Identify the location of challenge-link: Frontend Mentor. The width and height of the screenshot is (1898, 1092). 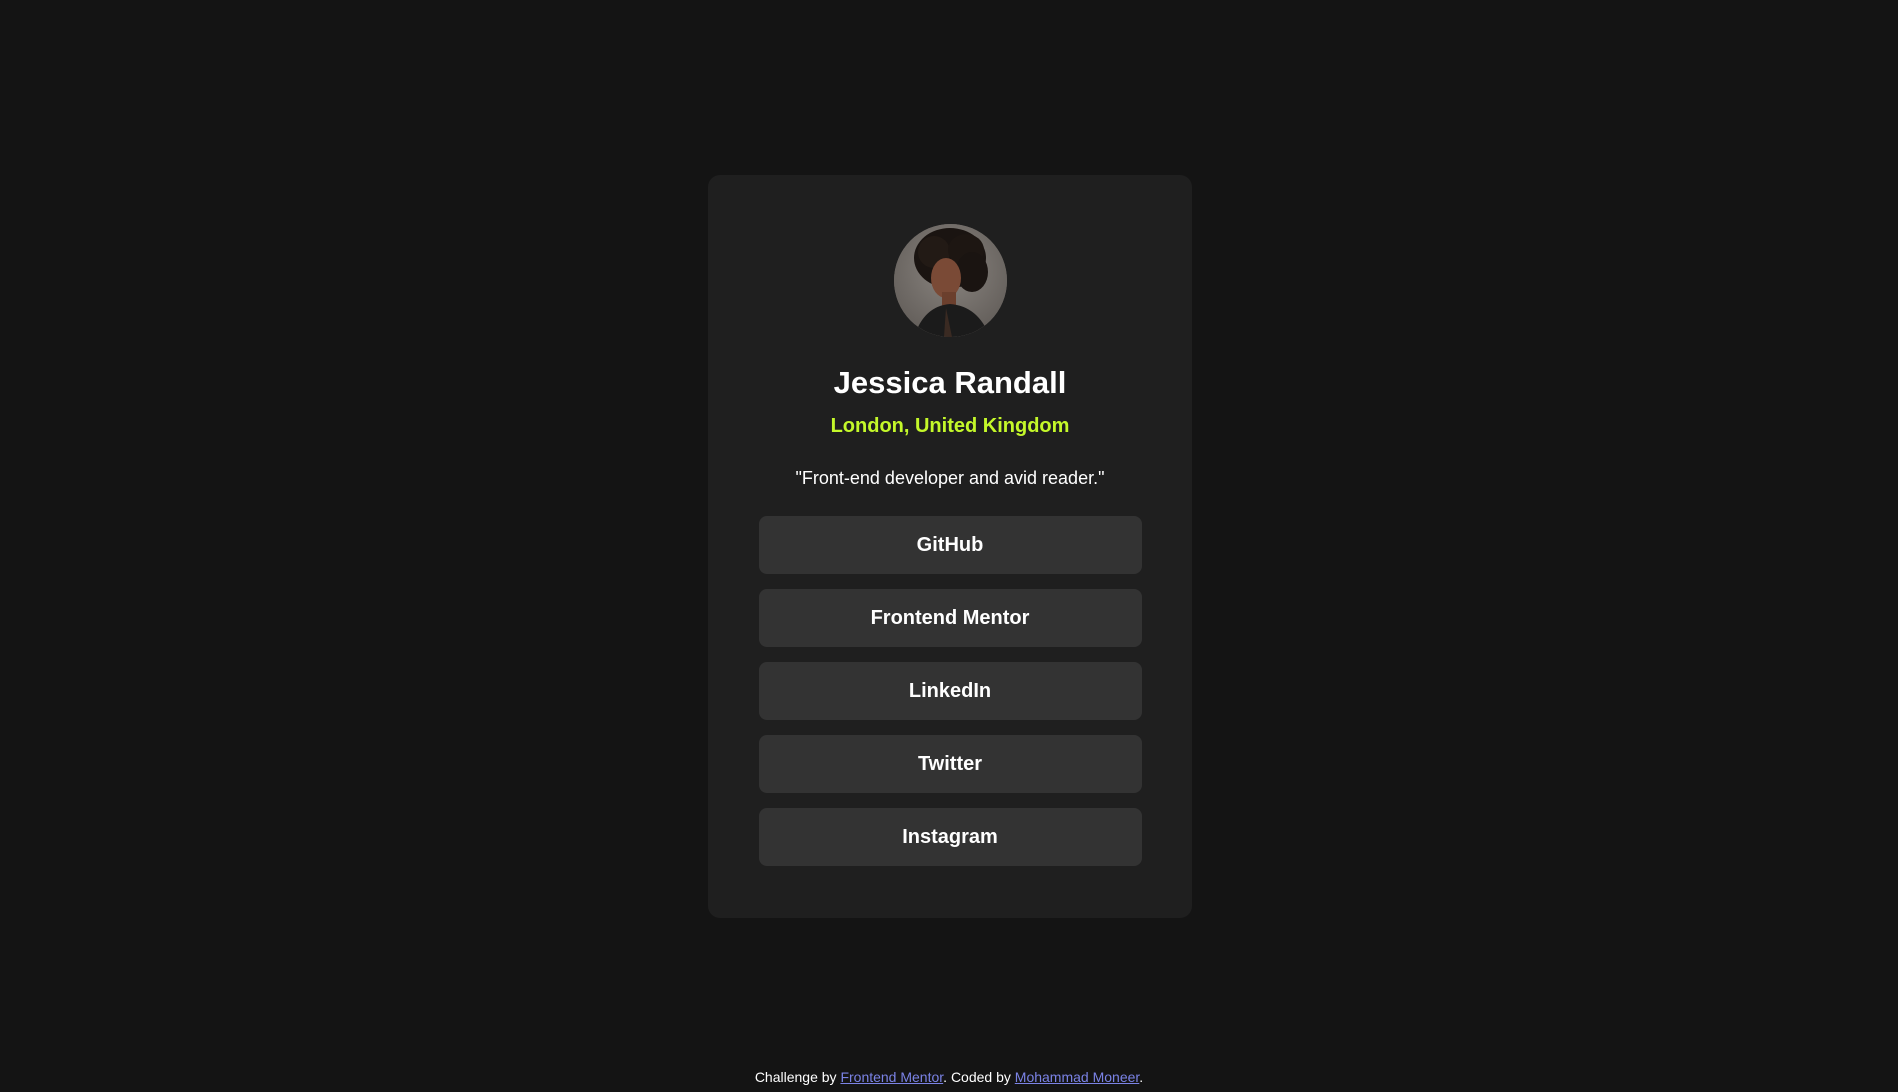
(891, 1077).